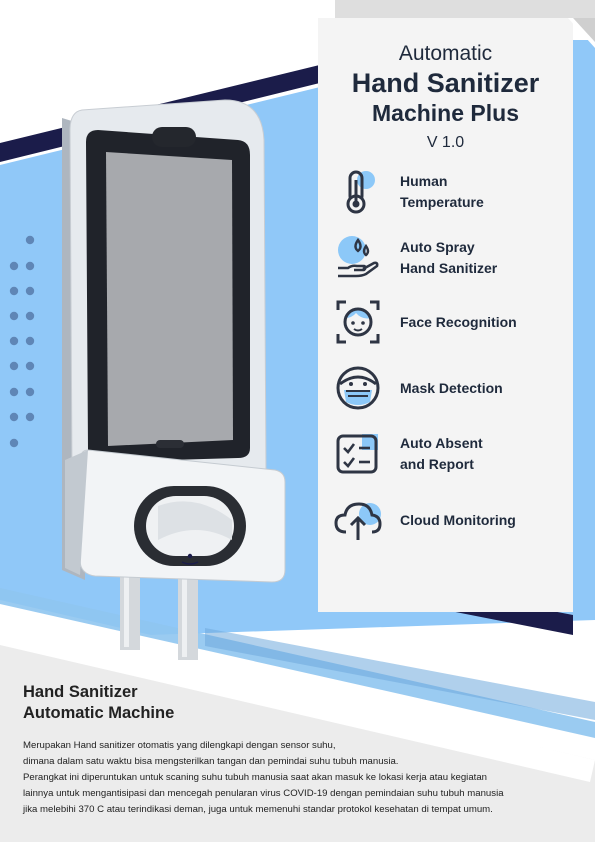  What do you see at coordinates (358, 388) in the screenshot?
I see `mask-face-icon` at bounding box center [358, 388].